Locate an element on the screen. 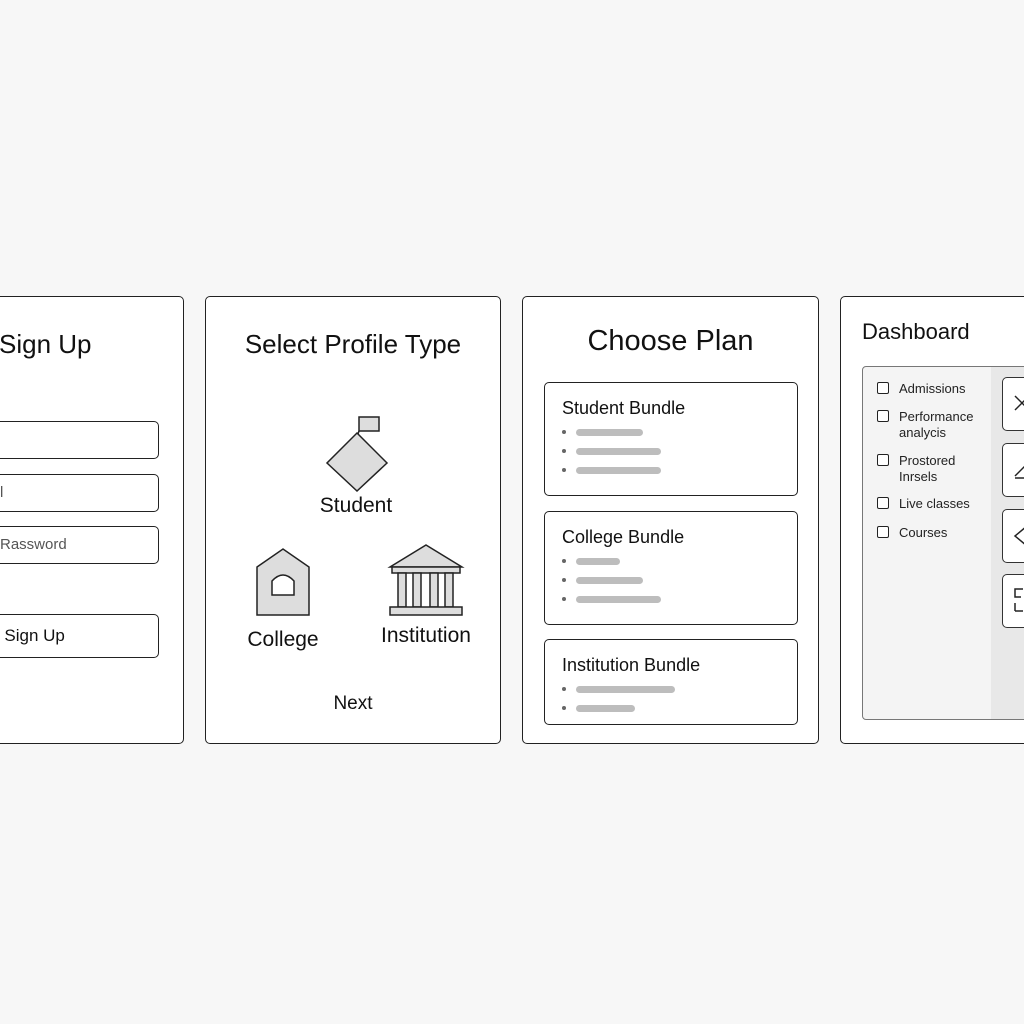 This screenshot has height=1024, width=1024. signup-title: Sign Up is located at coordinates (46, 344).